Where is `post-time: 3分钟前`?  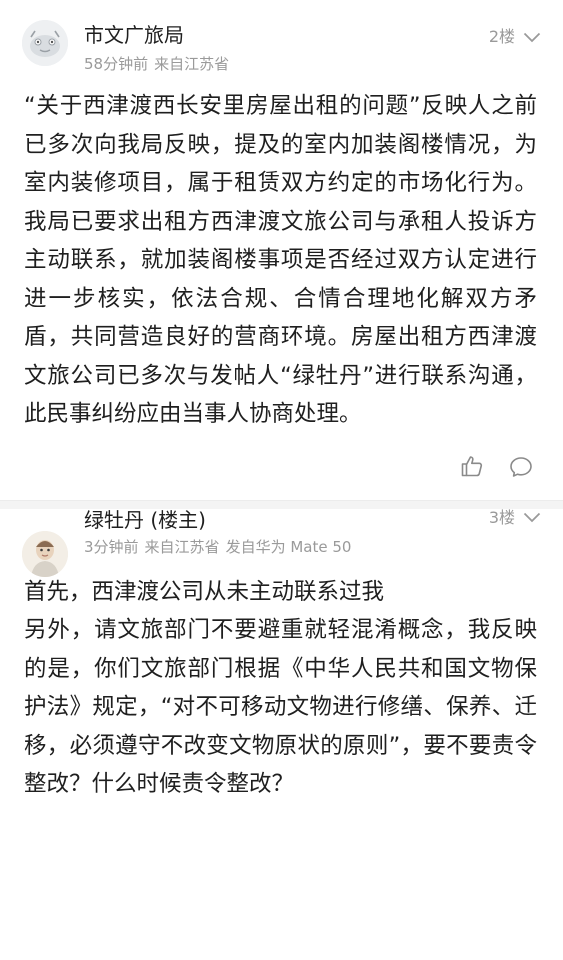
post-time: 3分钟前 is located at coordinates (111, 546).